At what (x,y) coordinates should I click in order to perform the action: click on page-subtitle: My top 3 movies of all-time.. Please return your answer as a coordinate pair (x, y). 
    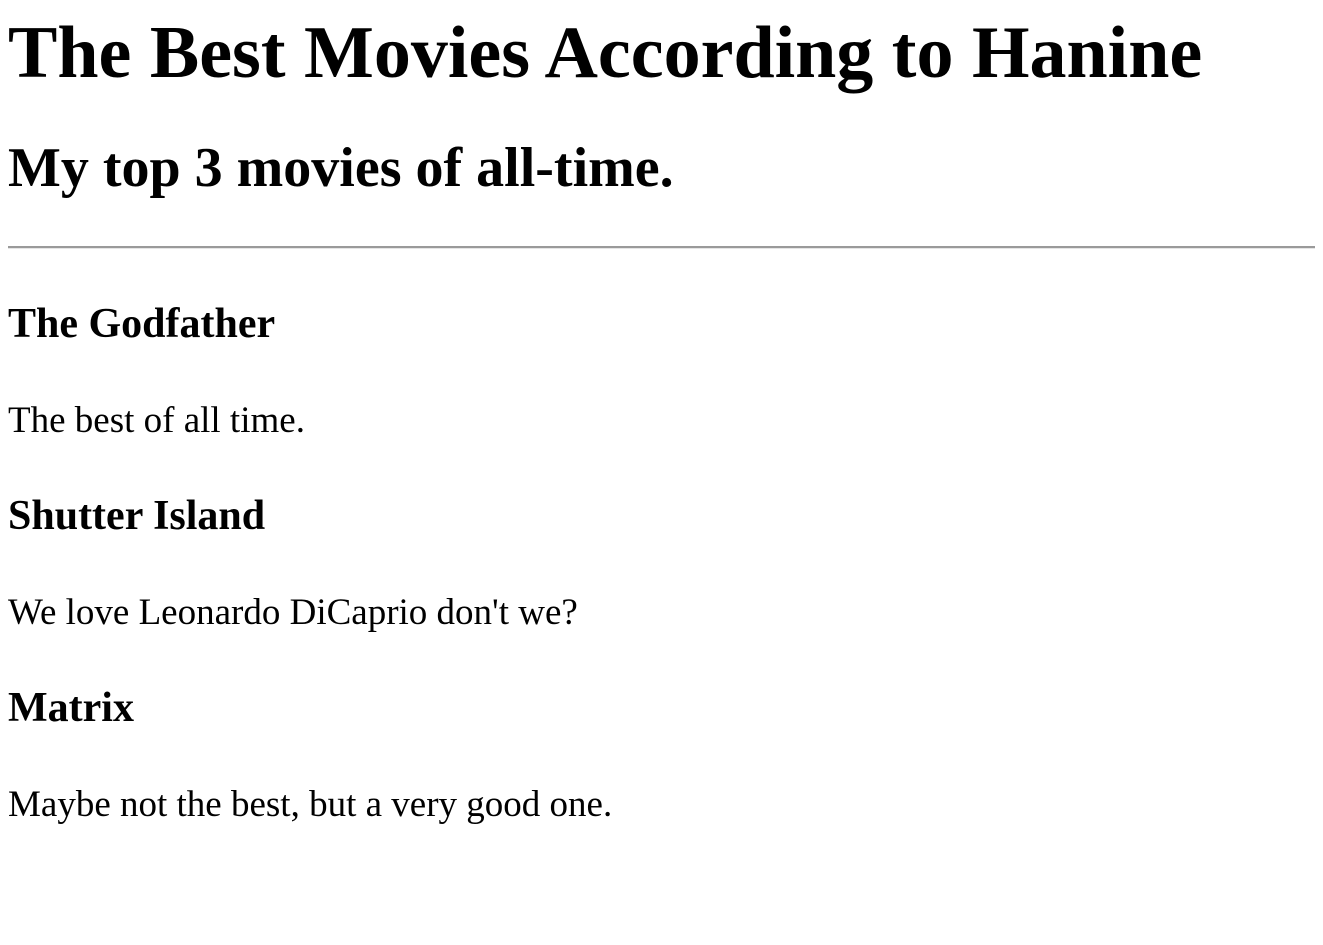
    Looking at the image, I should click on (341, 168).